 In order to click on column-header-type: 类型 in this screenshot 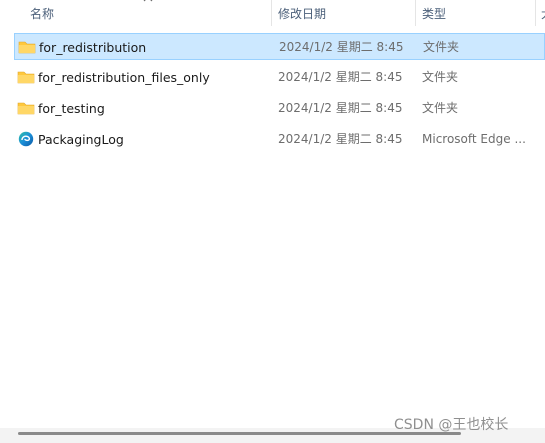, I will do `click(434, 14)`.